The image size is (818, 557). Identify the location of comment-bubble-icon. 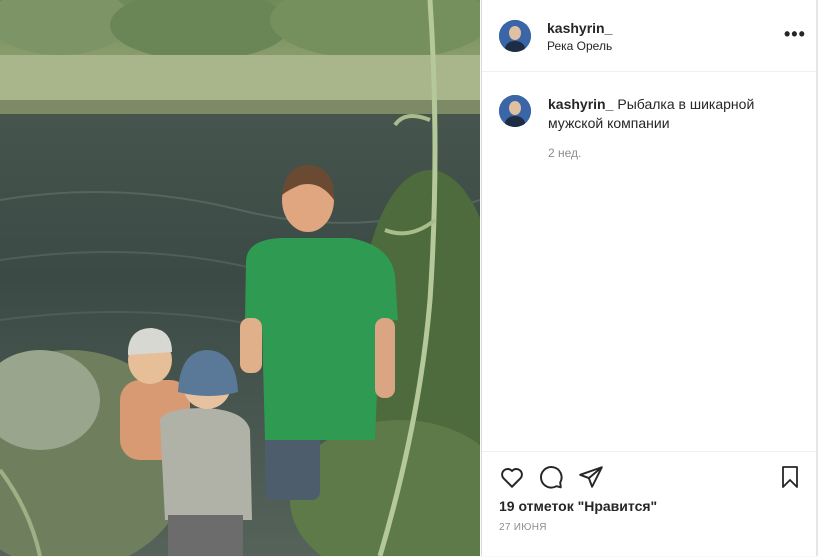
(551, 477).